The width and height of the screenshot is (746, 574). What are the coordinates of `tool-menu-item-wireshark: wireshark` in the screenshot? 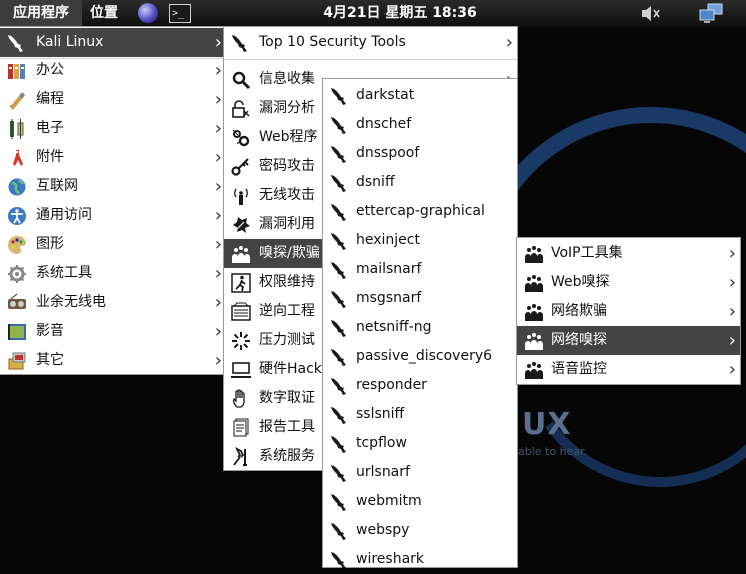 It's located at (420, 559).